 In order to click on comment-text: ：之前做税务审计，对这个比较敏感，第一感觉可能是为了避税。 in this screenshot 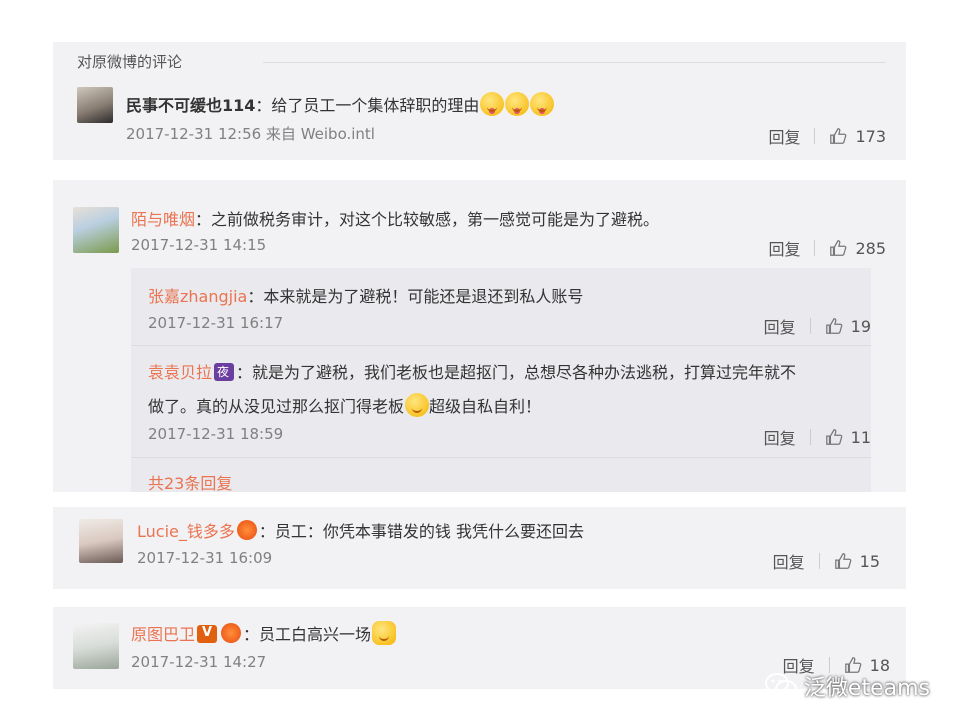, I will do `click(427, 219)`.